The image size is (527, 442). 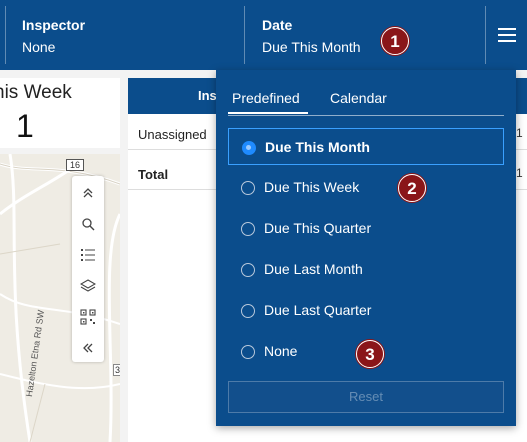 What do you see at coordinates (507, 35) in the screenshot?
I see `hamburger-menu-icon` at bounding box center [507, 35].